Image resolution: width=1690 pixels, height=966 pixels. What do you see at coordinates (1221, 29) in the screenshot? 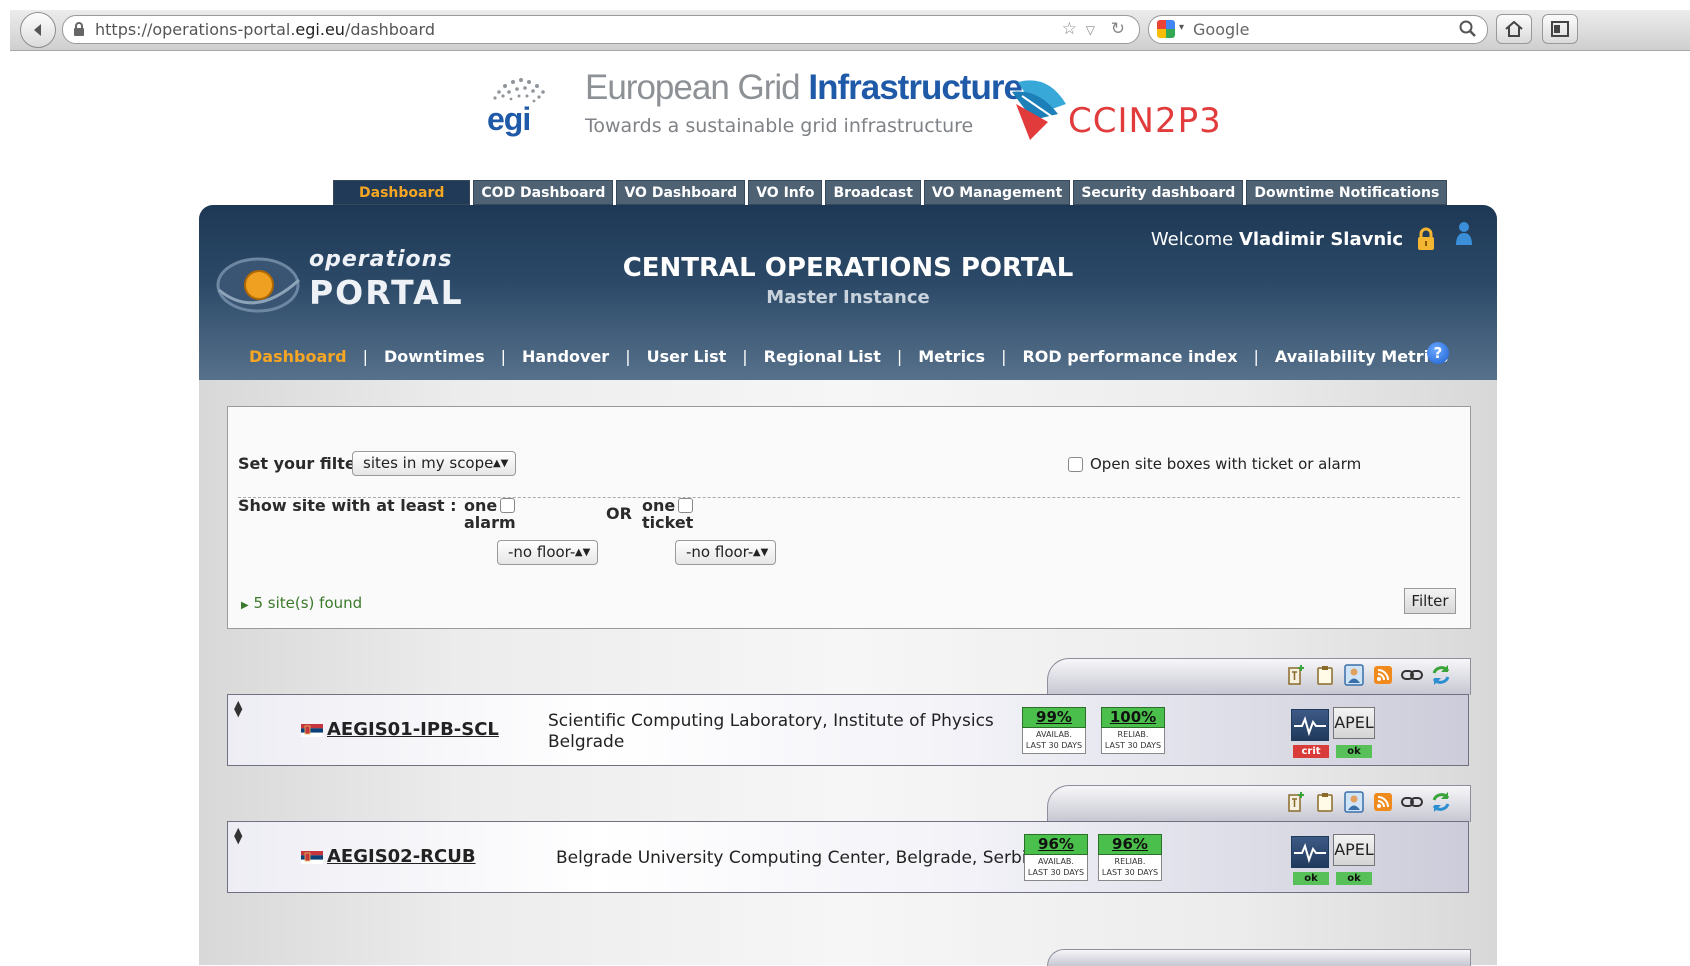
I see `search-input: Google` at bounding box center [1221, 29].